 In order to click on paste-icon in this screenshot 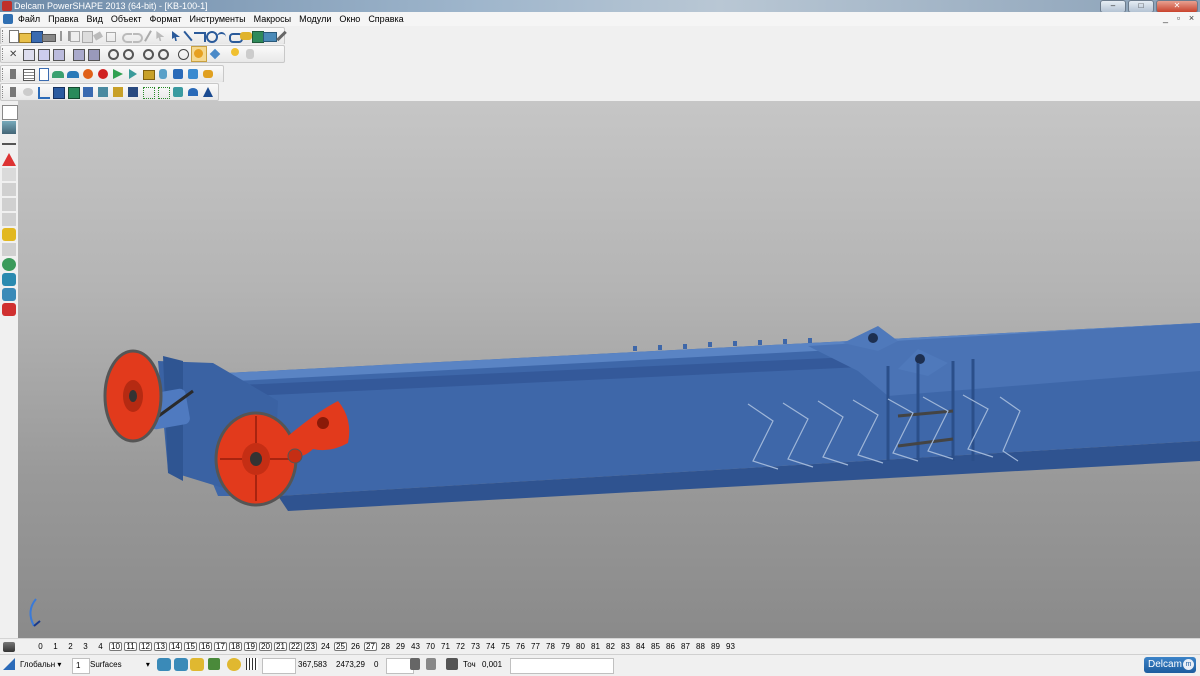, I will do `click(86, 36)`.